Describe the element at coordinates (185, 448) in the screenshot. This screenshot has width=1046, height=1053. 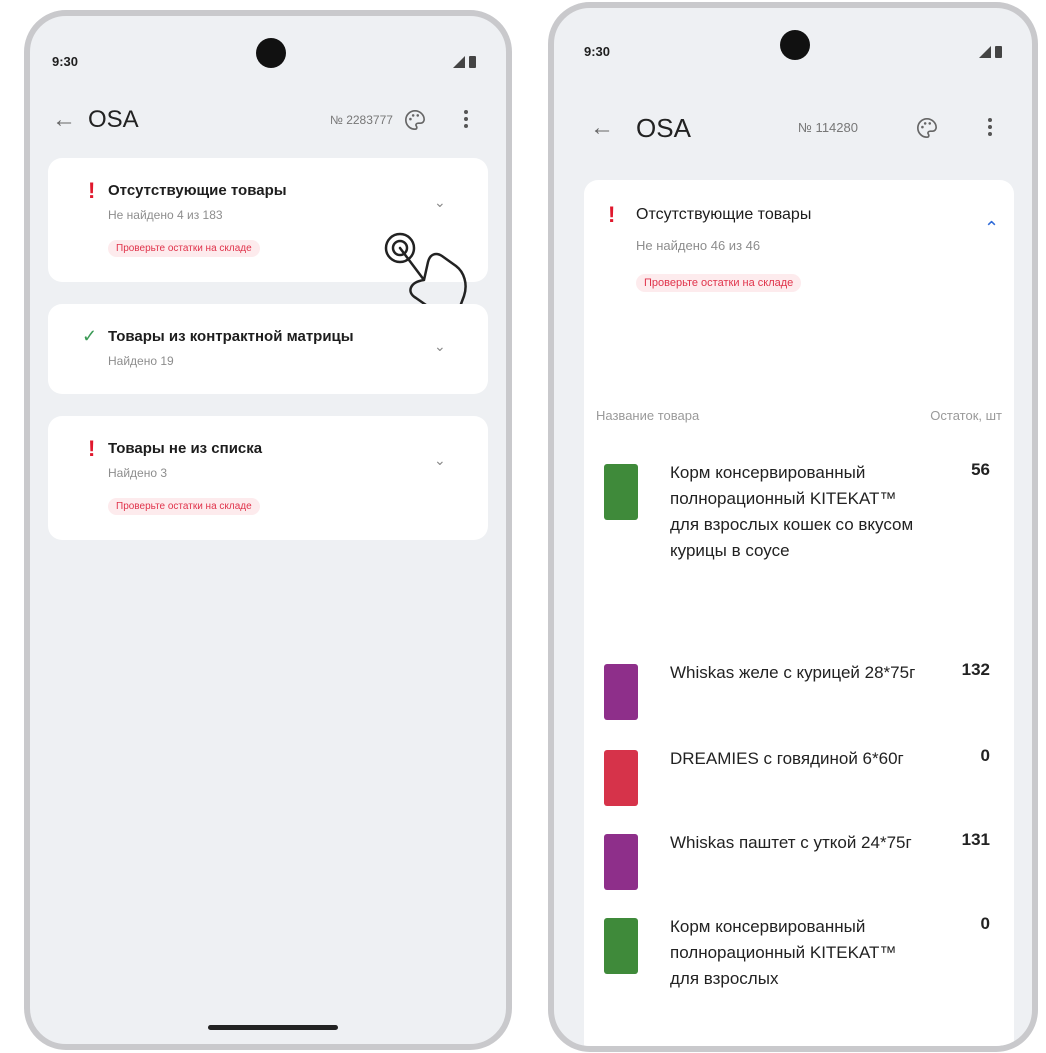
I see `card-title: Товары не из списка` at that location.